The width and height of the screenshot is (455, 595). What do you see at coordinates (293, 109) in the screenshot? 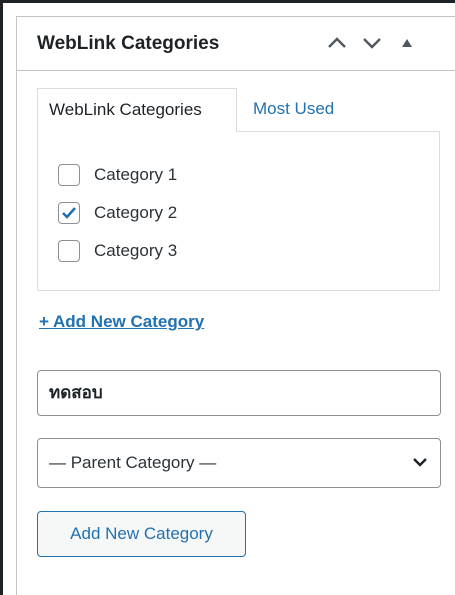
I see `tab-most-used: Most Used` at bounding box center [293, 109].